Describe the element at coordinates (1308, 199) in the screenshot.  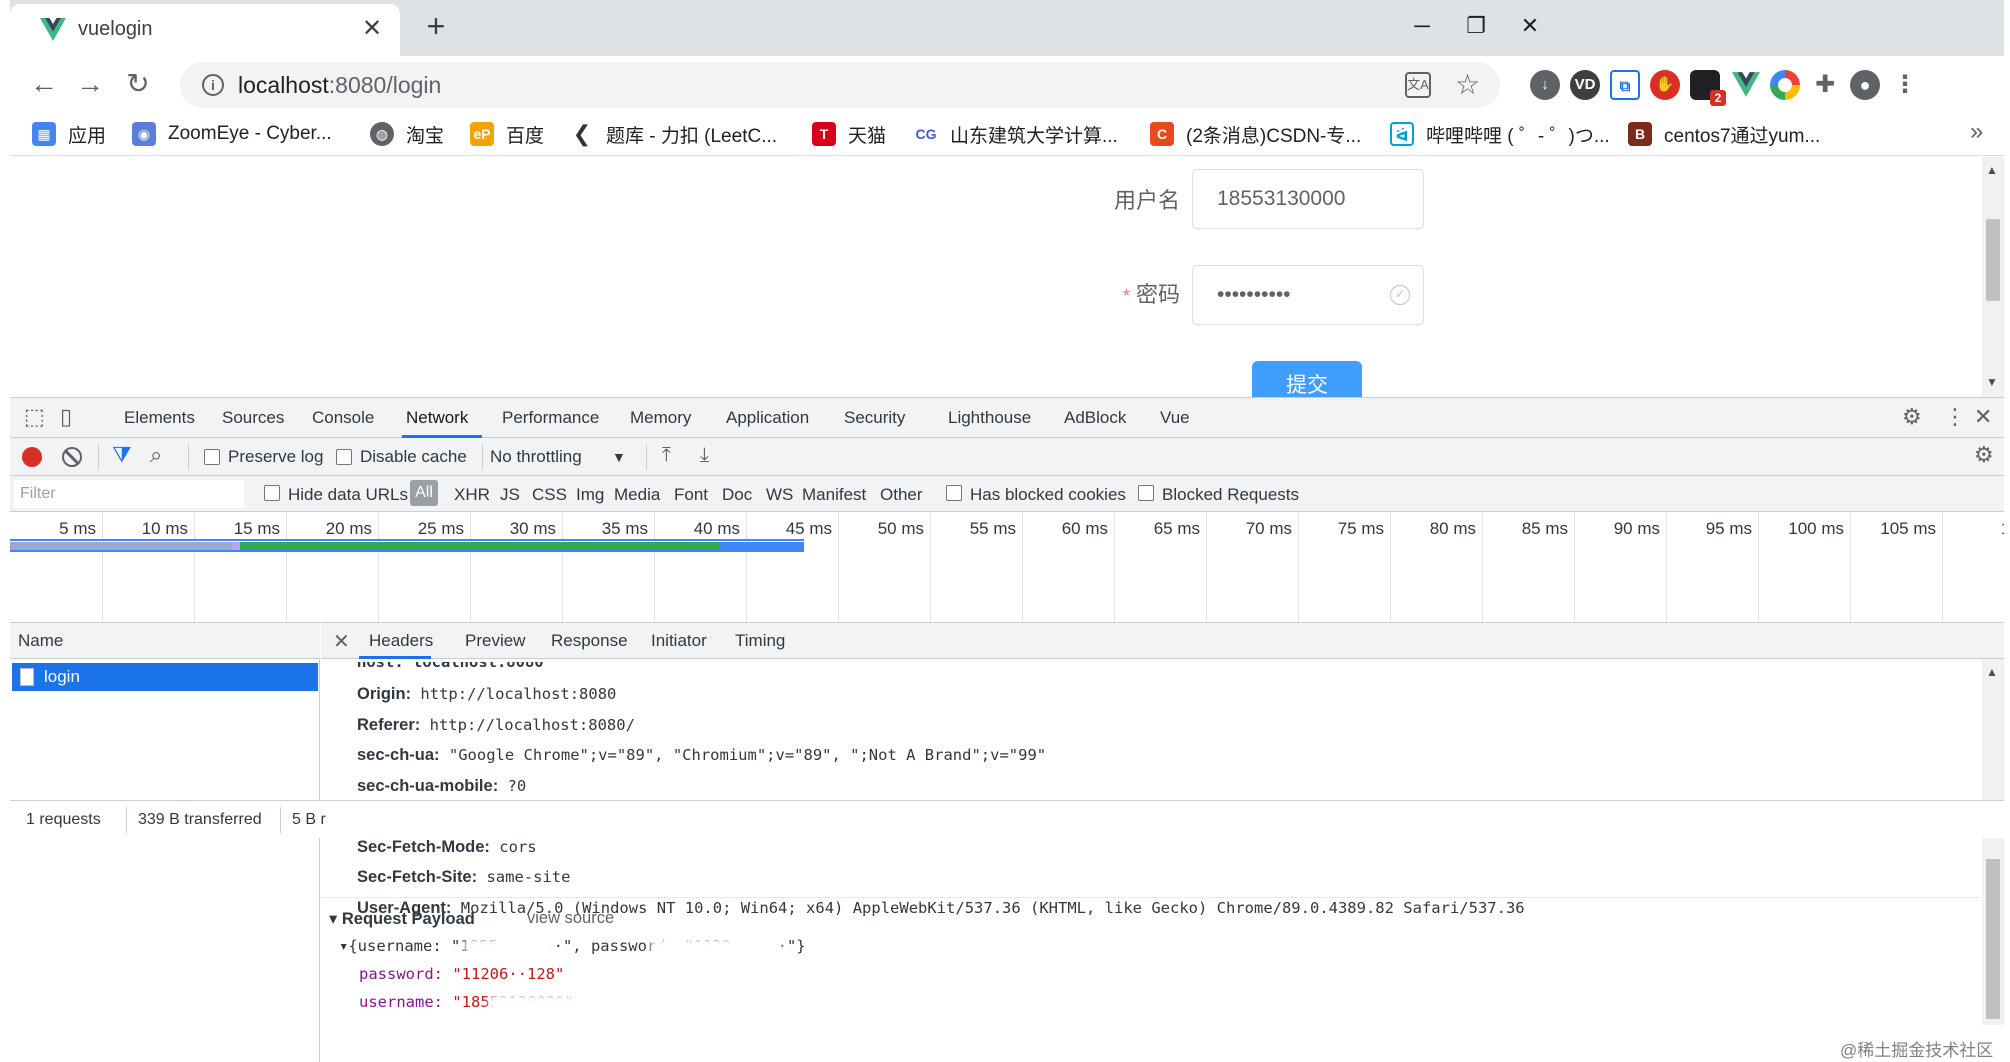
I see `username-input: 18553130000` at that location.